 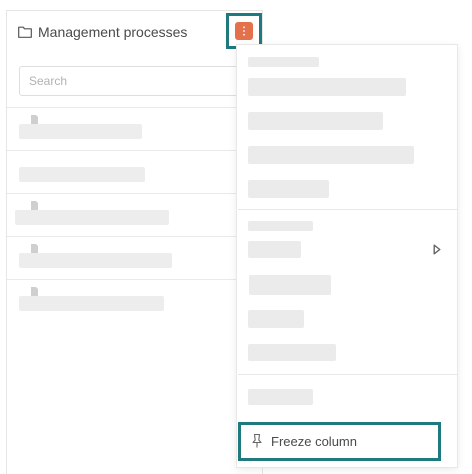 I want to click on panel-title: Management processes, so click(x=113, y=32).